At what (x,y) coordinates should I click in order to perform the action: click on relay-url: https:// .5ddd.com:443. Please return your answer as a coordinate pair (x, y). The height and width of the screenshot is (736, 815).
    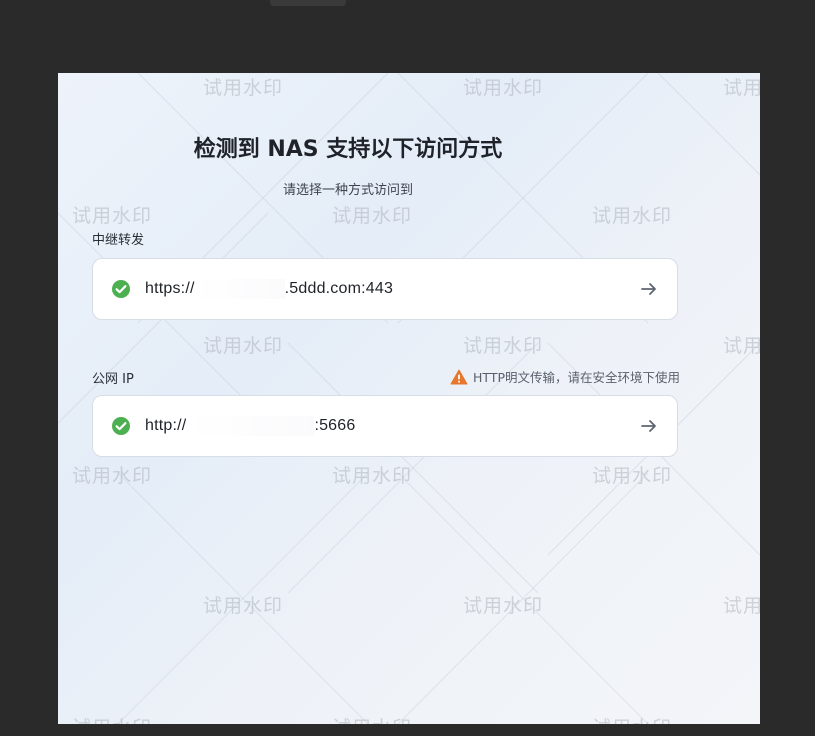
    Looking at the image, I should click on (392, 289).